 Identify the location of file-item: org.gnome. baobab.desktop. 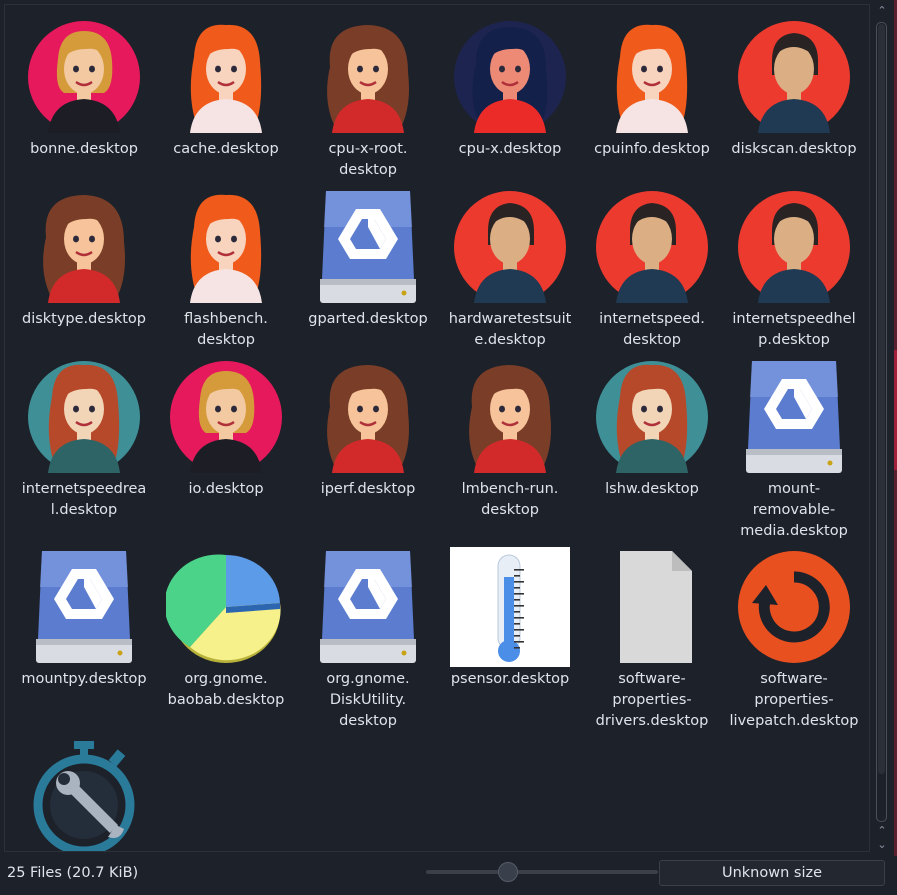
(226, 625).